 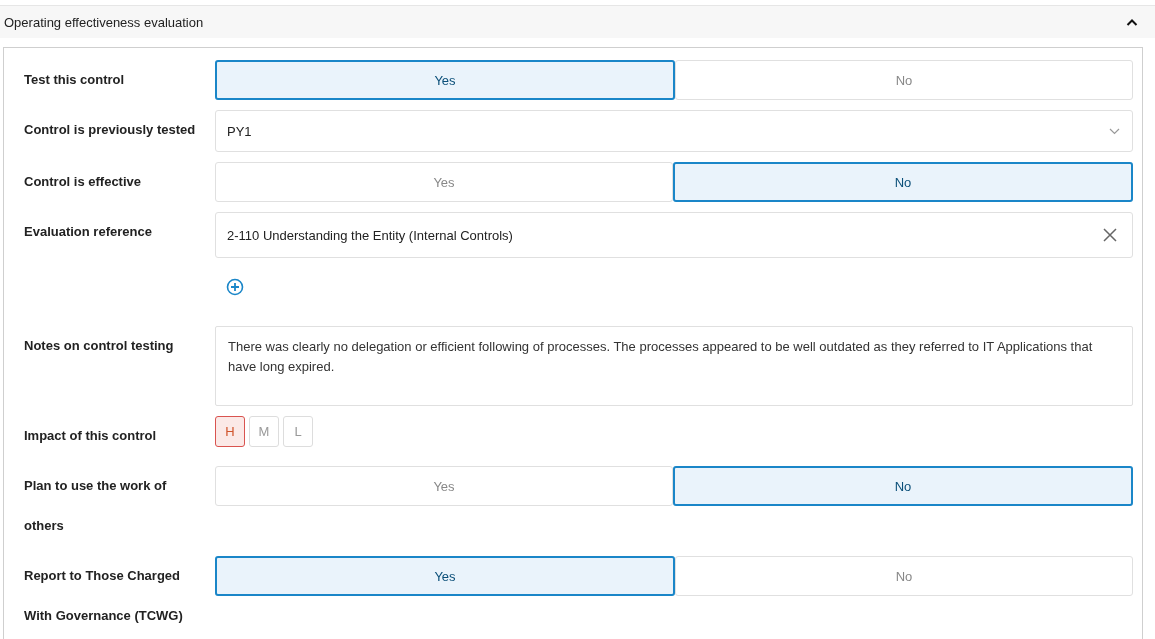 What do you see at coordinates (1110, 235) in the screenshot?
I see `close-icon` at bounding box center [1110, 235].